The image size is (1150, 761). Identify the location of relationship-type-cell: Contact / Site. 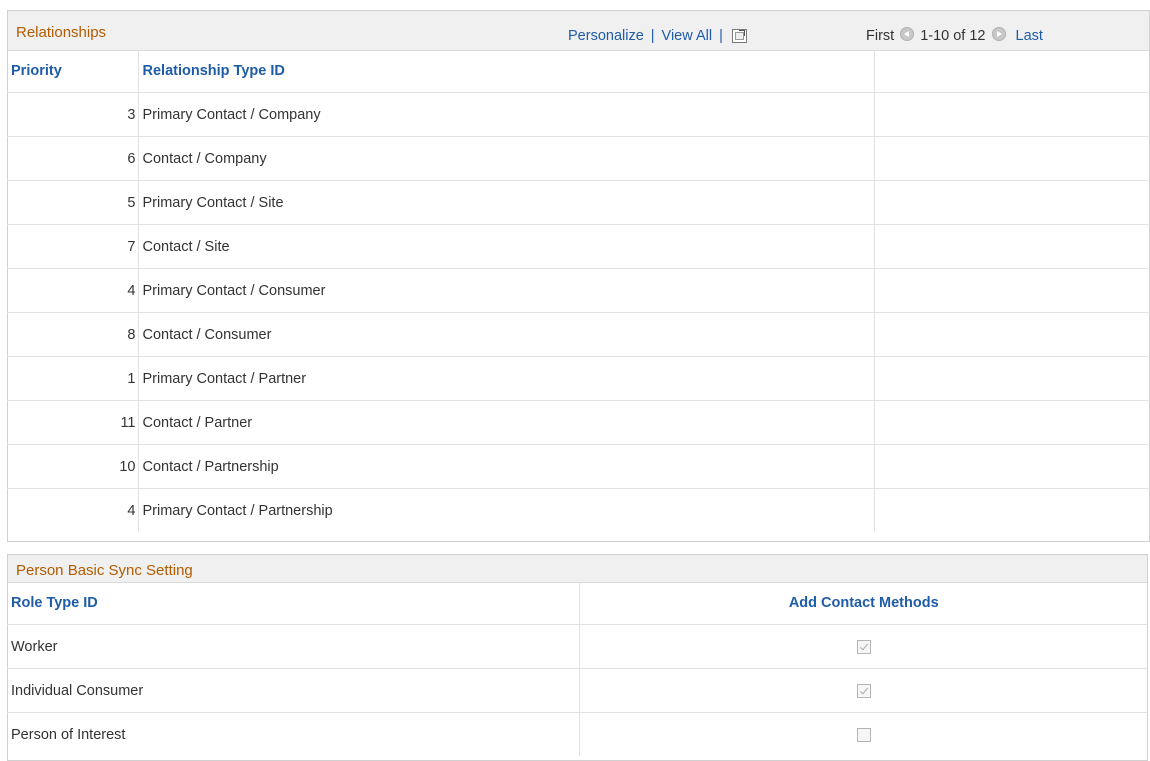
(506, 246).